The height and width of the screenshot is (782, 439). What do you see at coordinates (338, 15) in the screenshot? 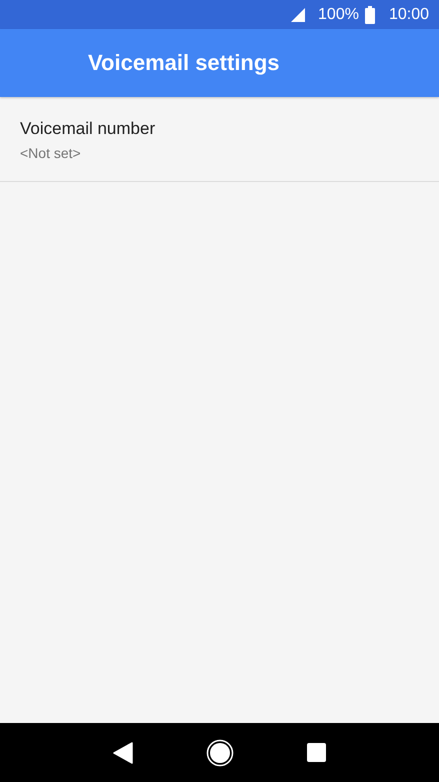
I see `battery-percentage: 100%` at bounding box center [338, 15].